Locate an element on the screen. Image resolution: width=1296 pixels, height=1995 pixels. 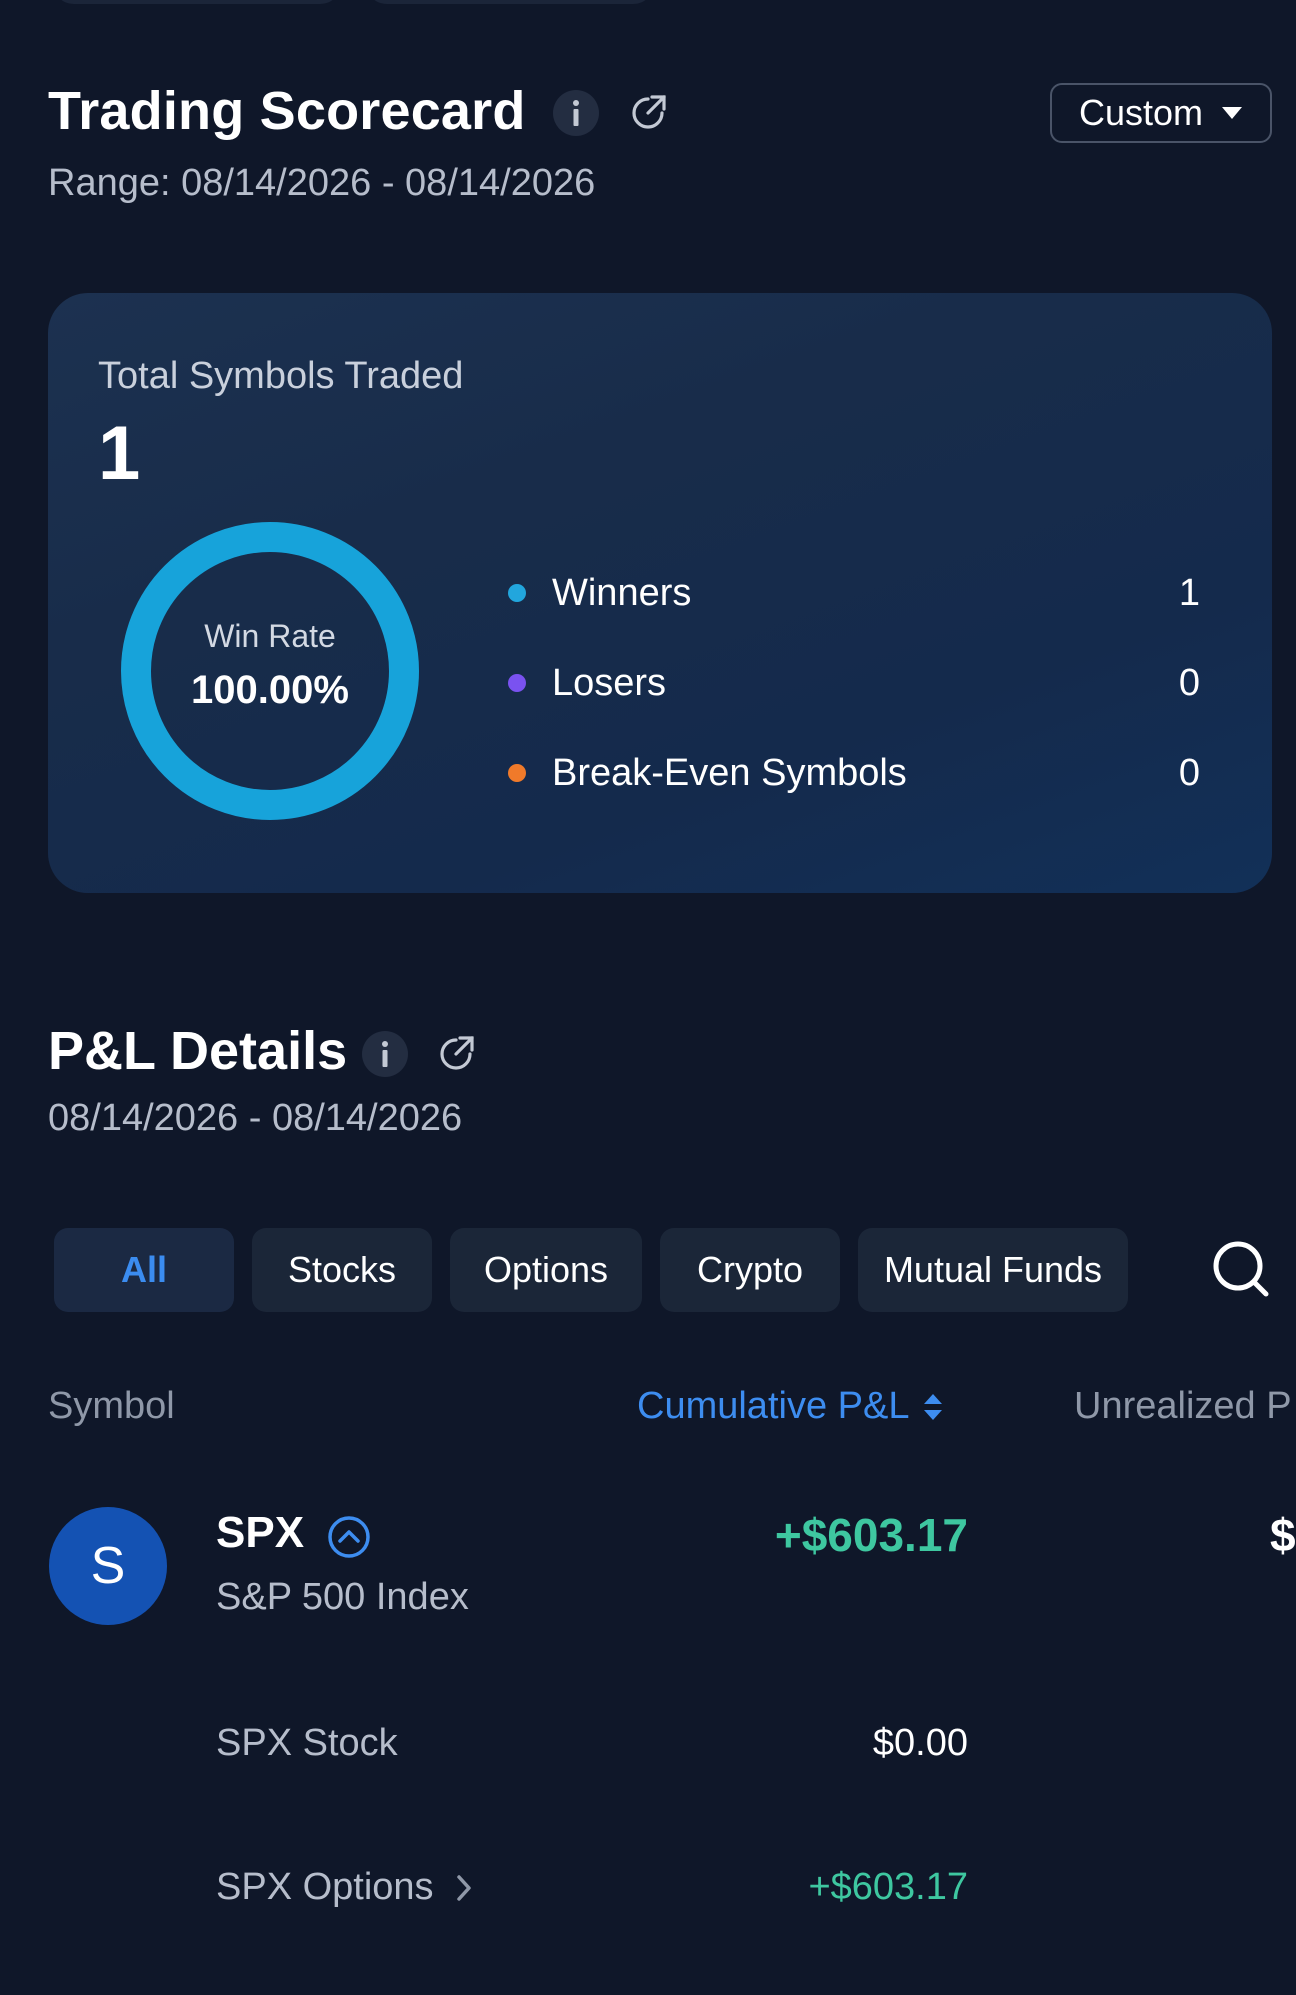
legend-break-even: Break-Even Symbols 0 is located at coordinates (854, 773).